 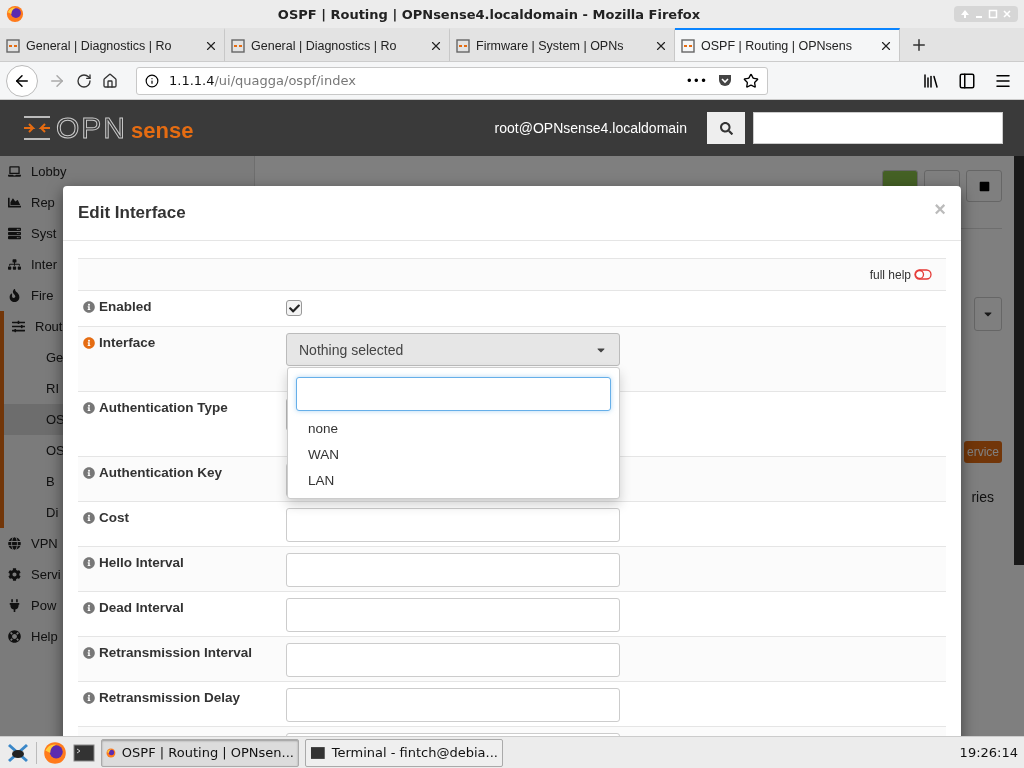 What do you see at coordinates (982, 497) in the screenshot?
I see `body-text: ries` at bounding box center [982, 497].